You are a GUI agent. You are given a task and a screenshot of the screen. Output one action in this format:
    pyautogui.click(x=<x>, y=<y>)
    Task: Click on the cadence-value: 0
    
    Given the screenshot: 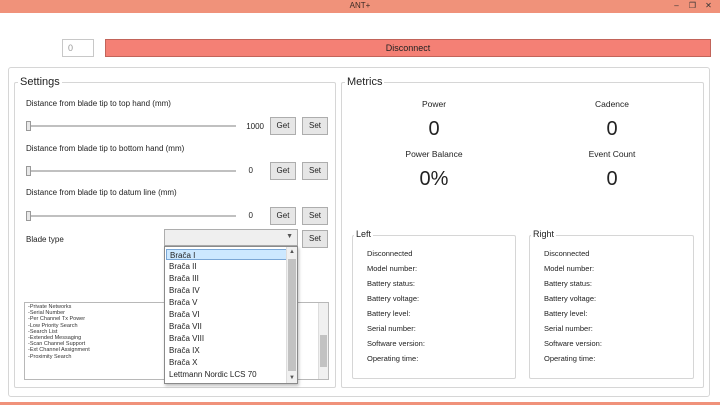 What is the action you would take?
    pyautogui.click(x=612, y=129)
    